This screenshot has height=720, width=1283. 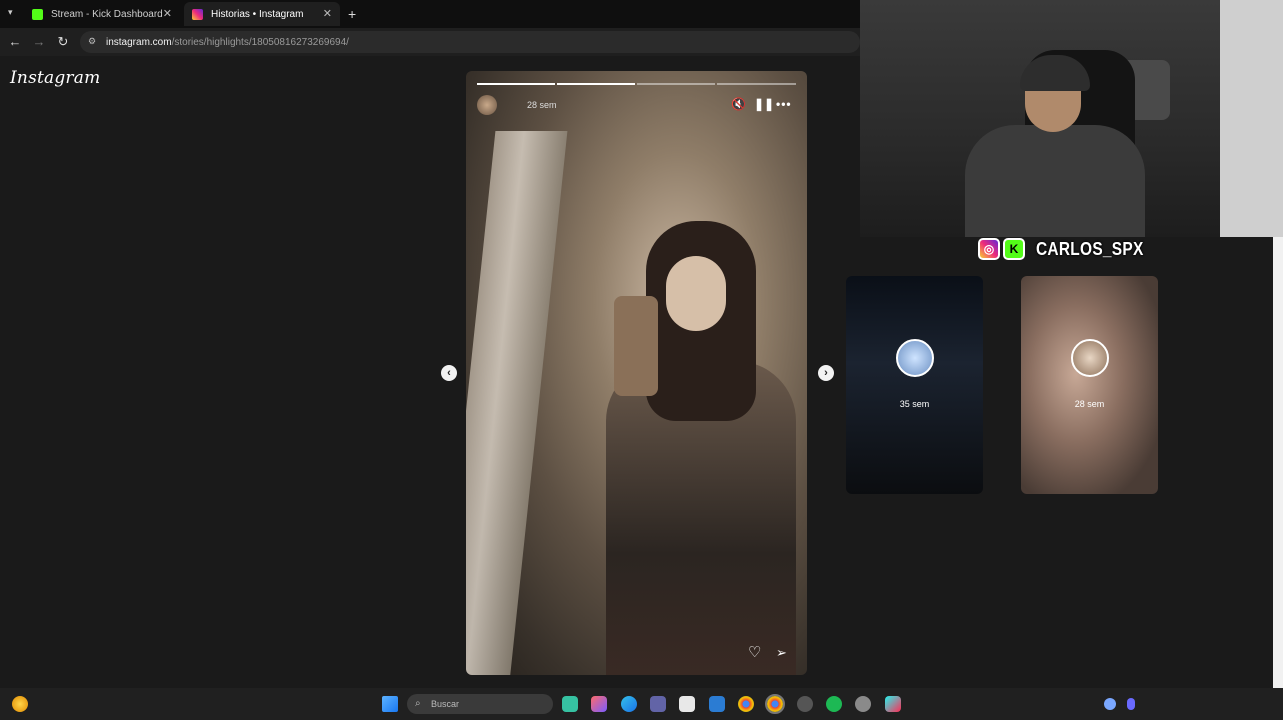 What do you see at coordinates (775, 704) in the screenshot?
I see `chrome-active-icon` at bounding box center [775, 704].